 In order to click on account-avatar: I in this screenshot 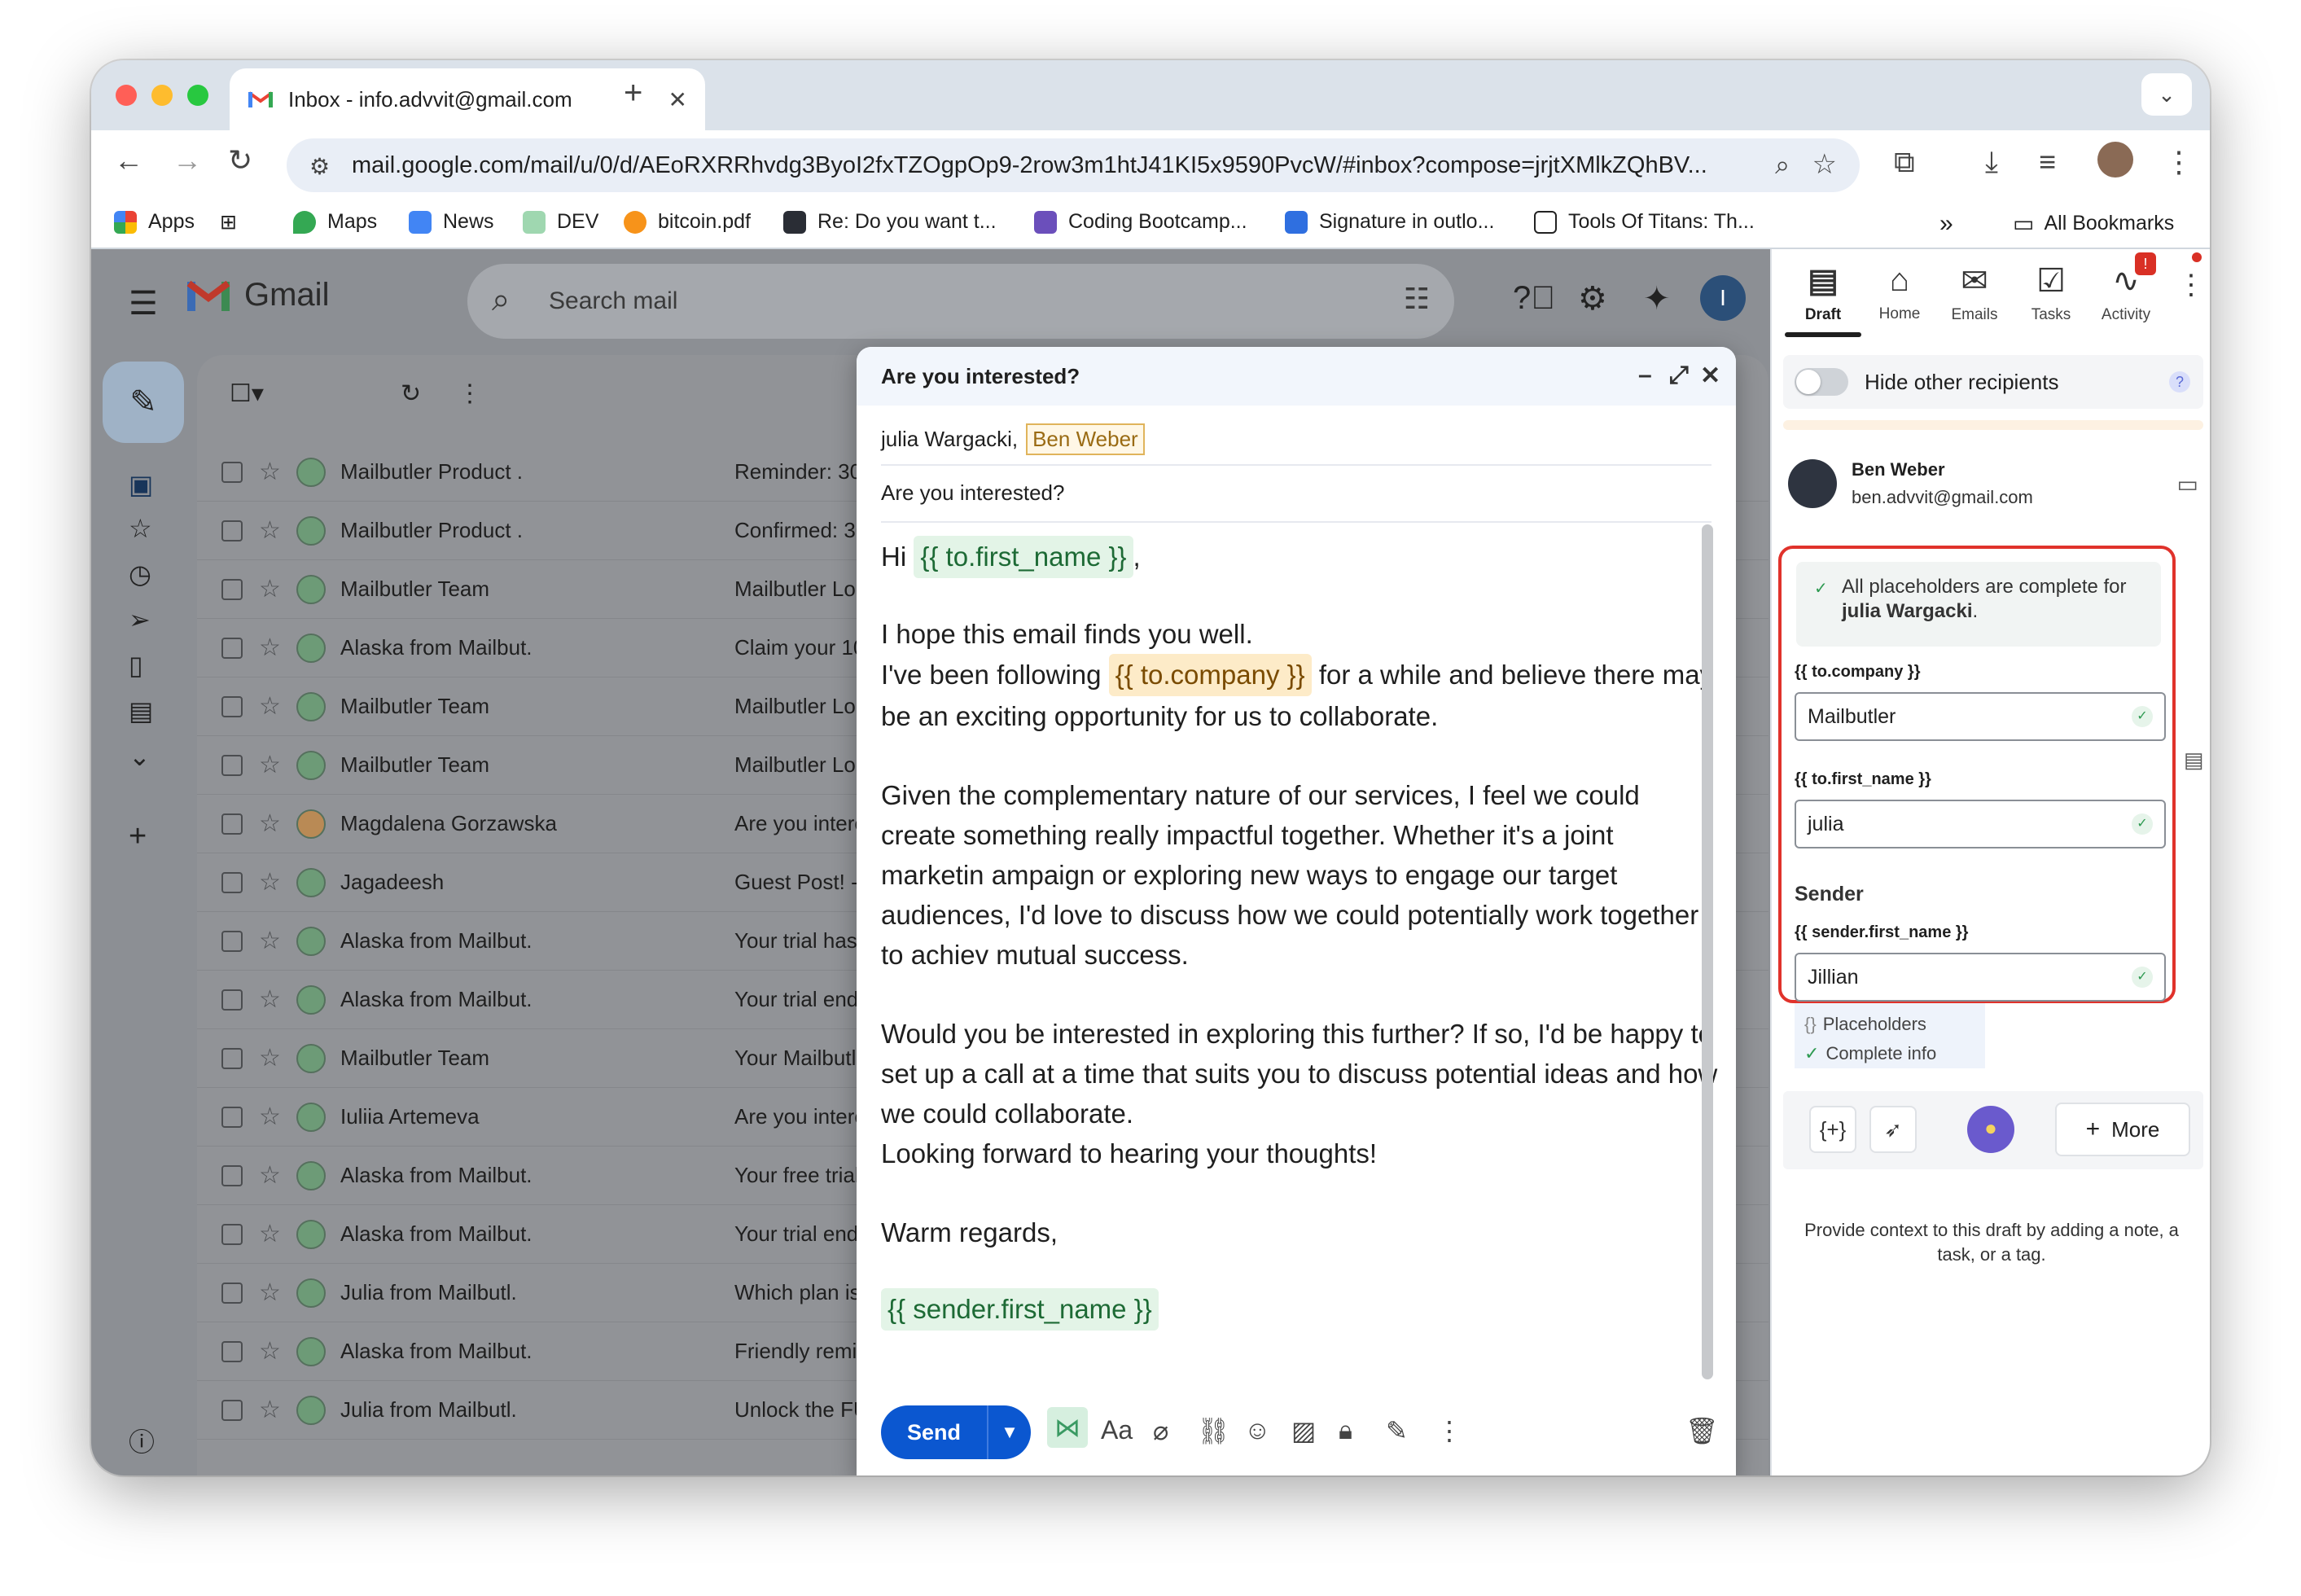, I will do `click(1723, 298)`.